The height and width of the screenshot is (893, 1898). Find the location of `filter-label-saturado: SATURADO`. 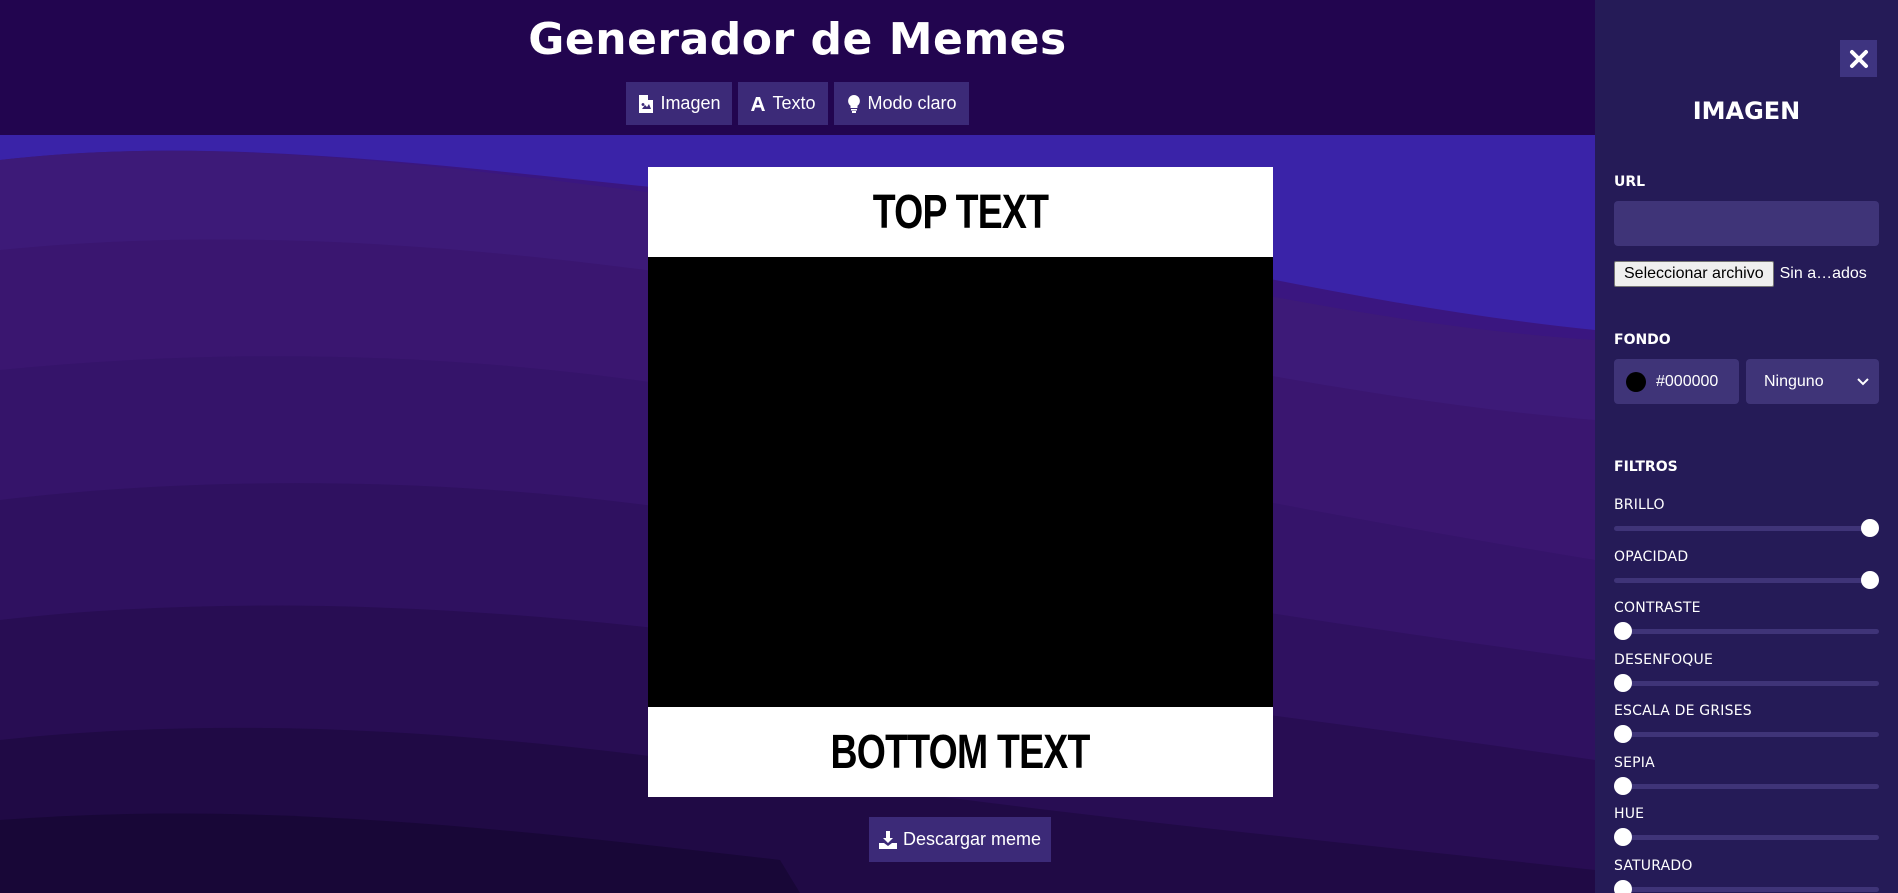

filter-label-saturado: SATURADO is located at coordinates (1653, 866).